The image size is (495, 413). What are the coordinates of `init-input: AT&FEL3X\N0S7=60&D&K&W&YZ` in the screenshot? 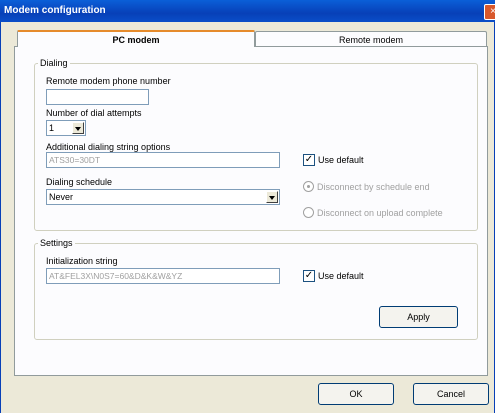 It's located at (163, 276).